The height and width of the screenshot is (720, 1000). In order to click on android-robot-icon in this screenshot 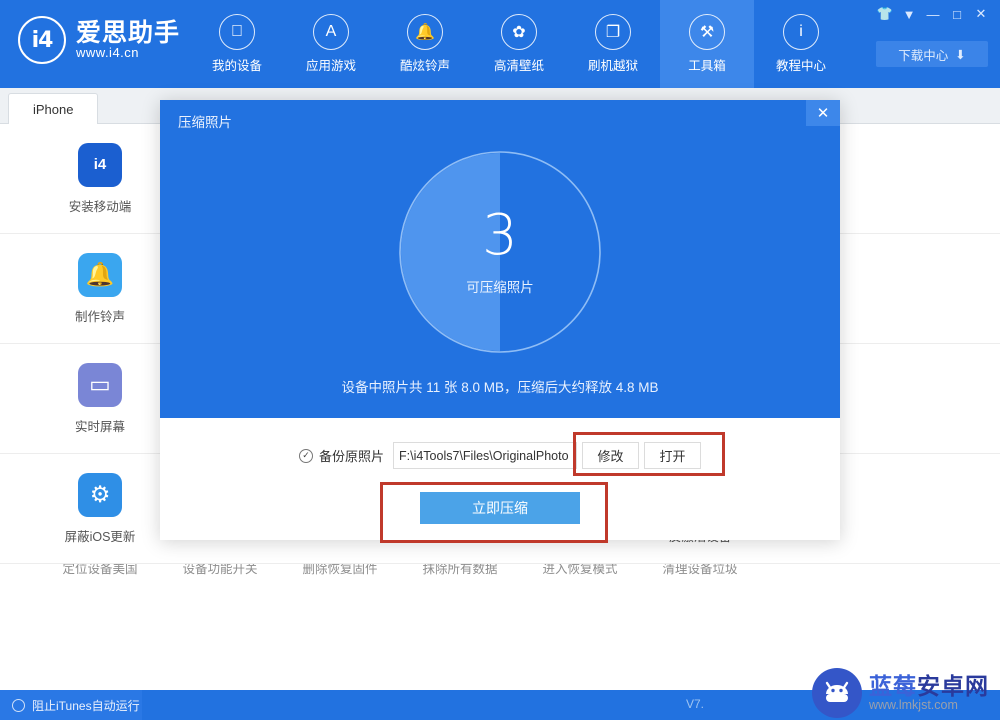, I will do `click(837, 693)`.